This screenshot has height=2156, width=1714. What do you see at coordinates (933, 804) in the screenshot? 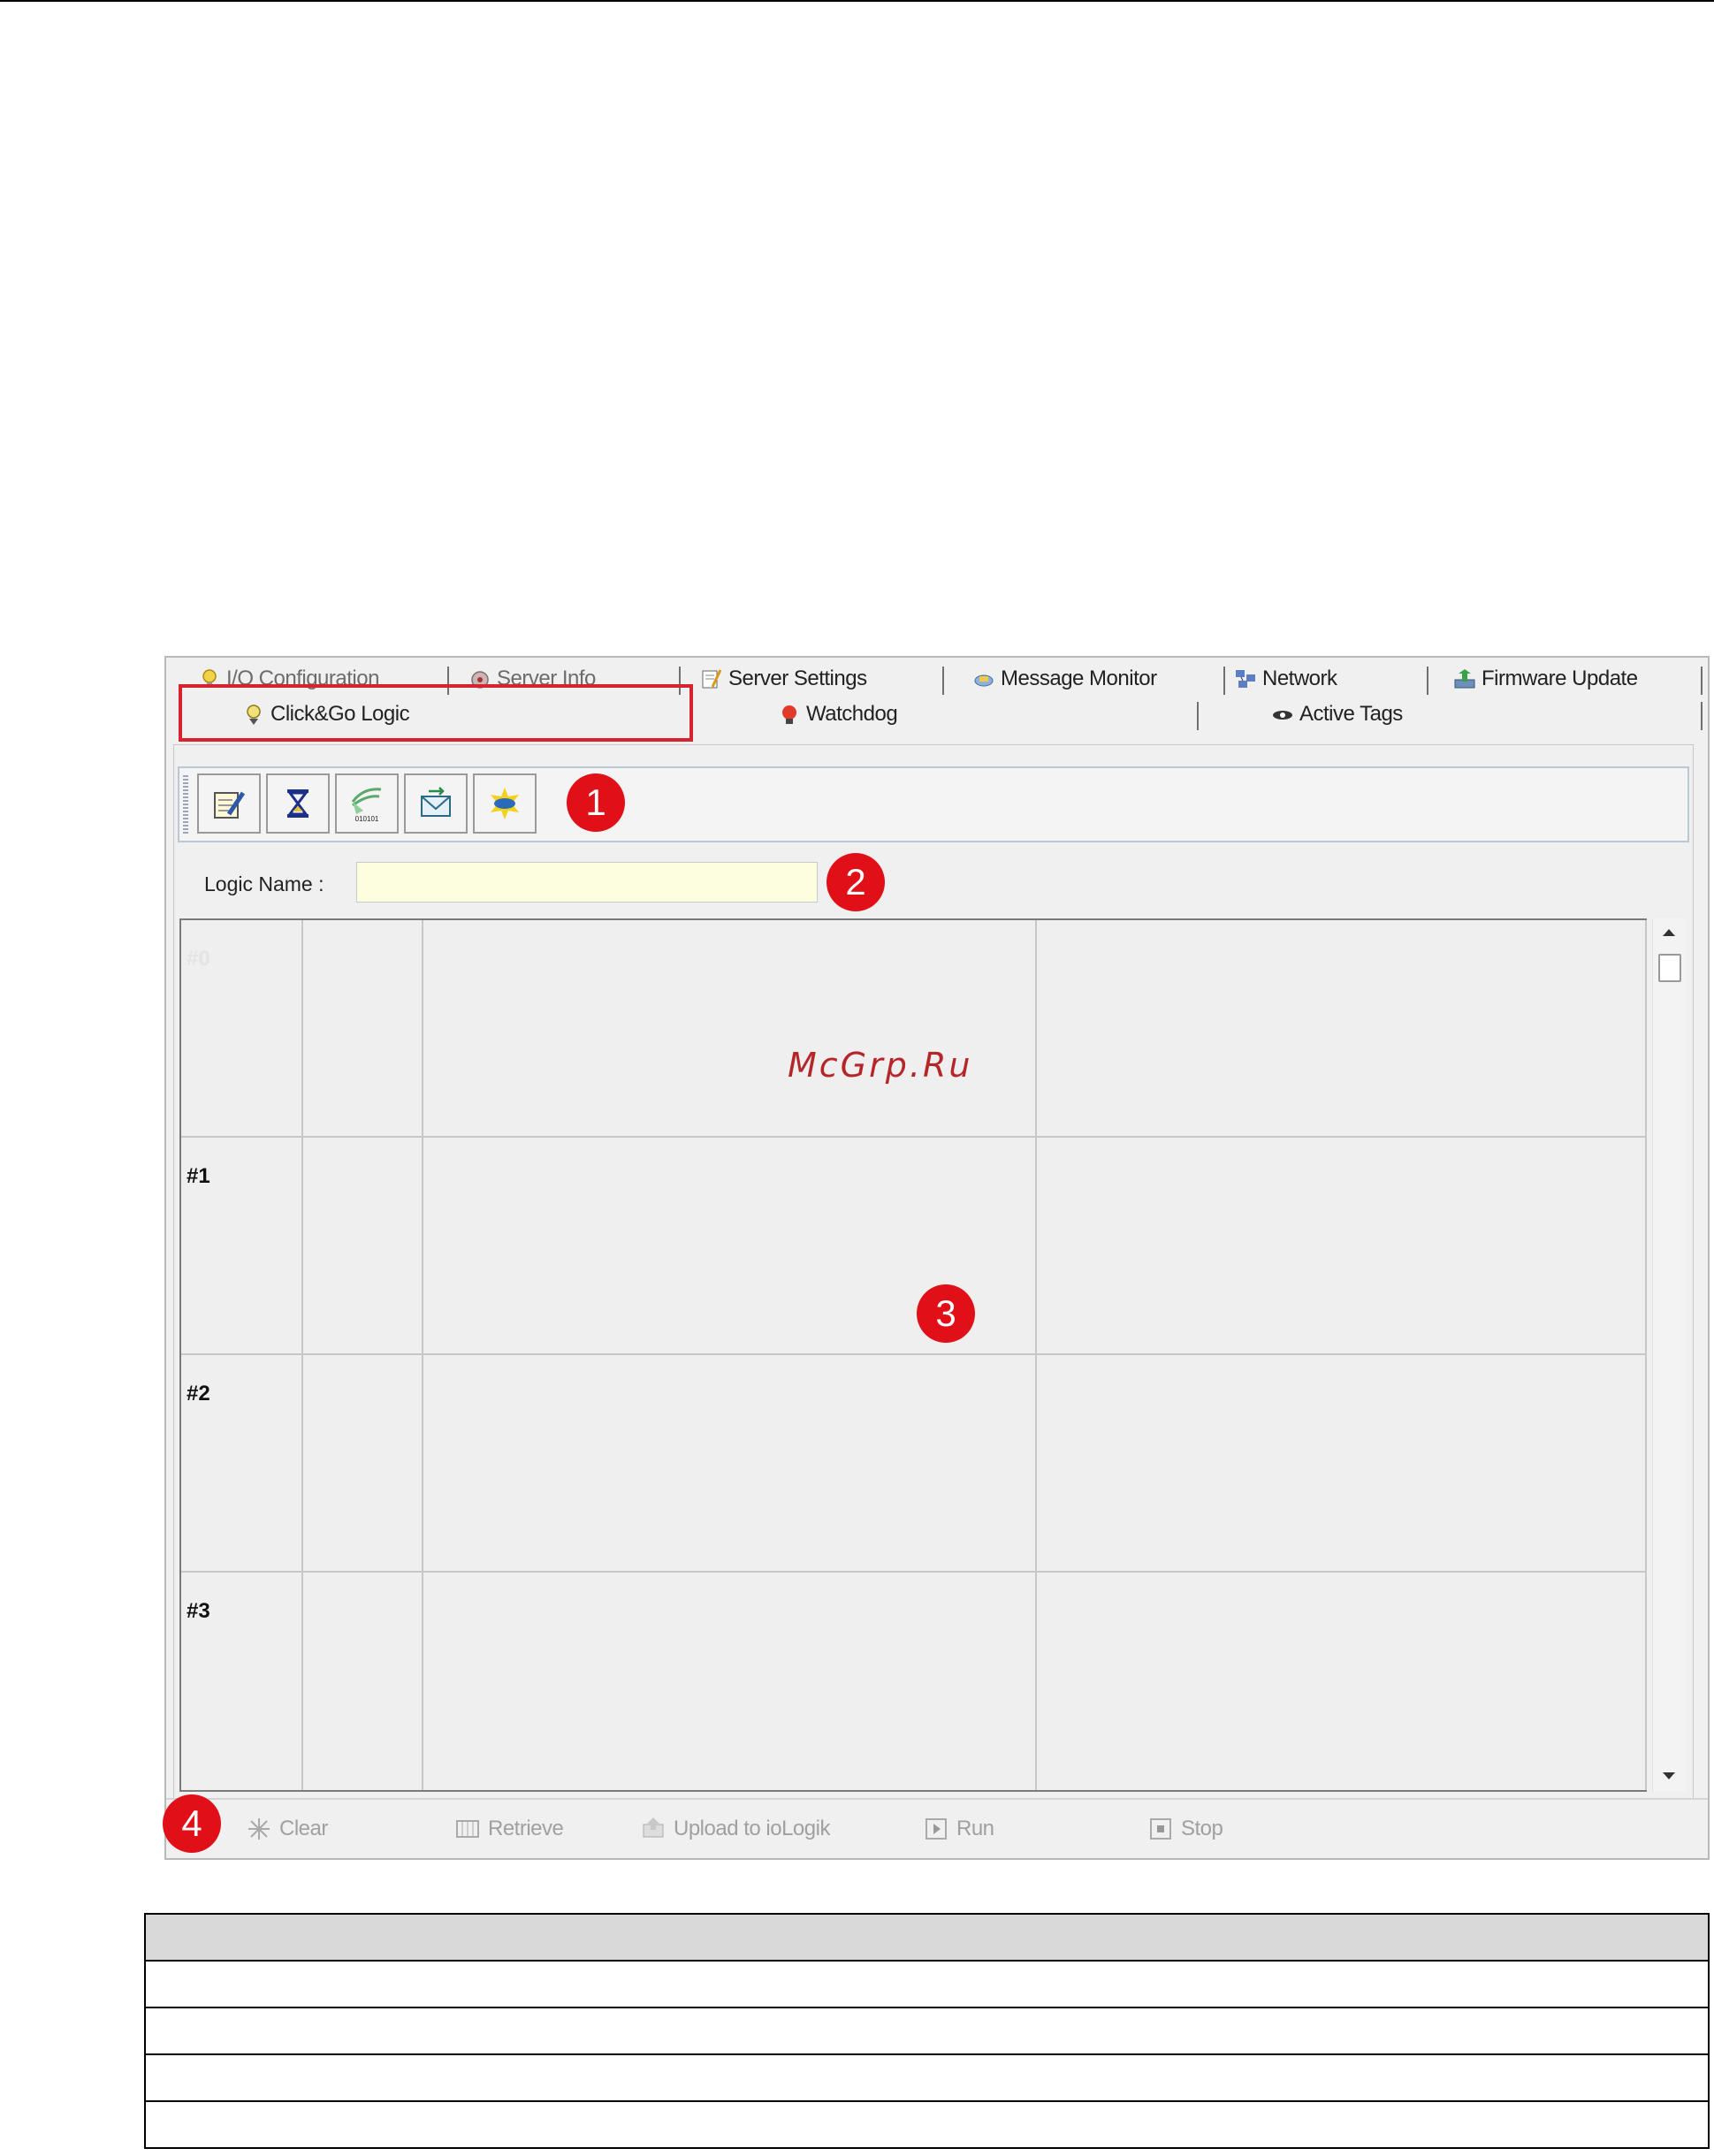
I see `logic-toolbar: 010101 1` at bounding box center [933, 804].